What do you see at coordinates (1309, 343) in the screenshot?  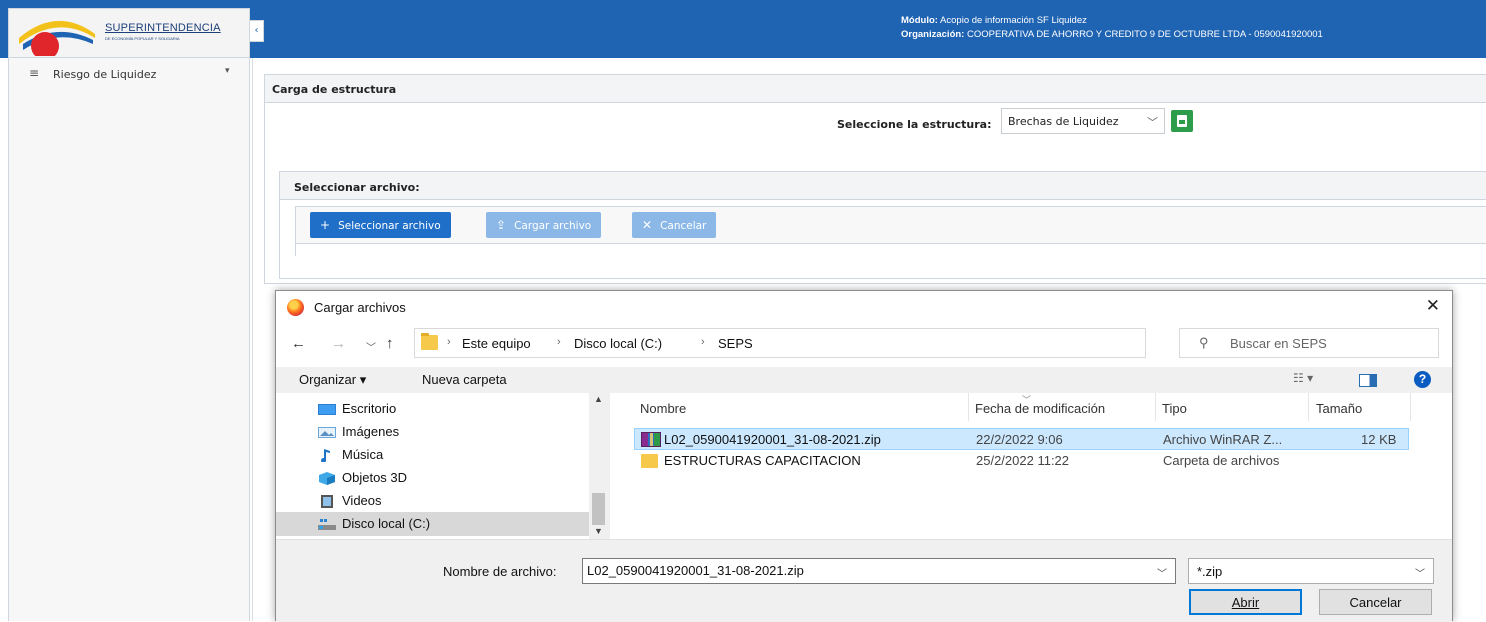 I see `search-input: ⚲ Buscar en SEPS` at bounding box center [1309, 343].